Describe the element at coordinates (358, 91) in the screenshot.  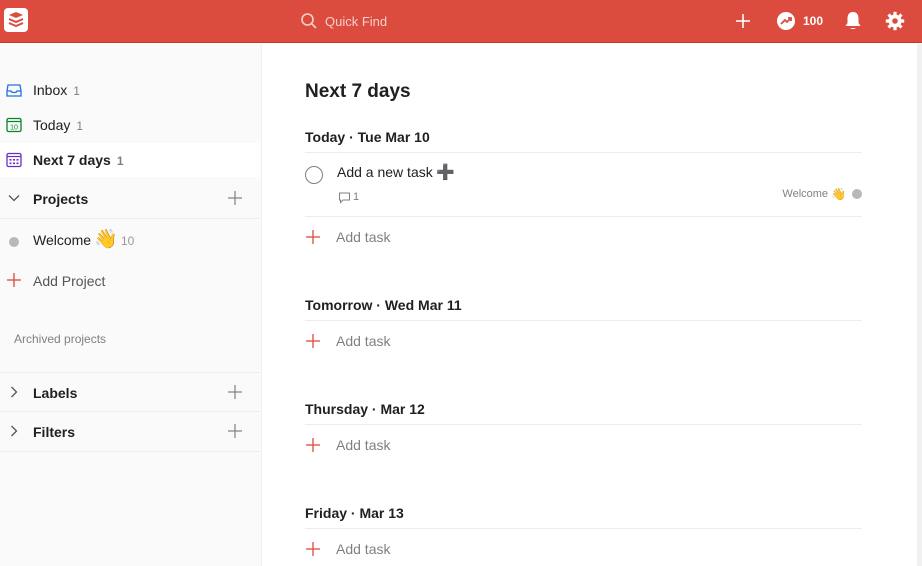
I see `page-title: Next 7 days` at that location.